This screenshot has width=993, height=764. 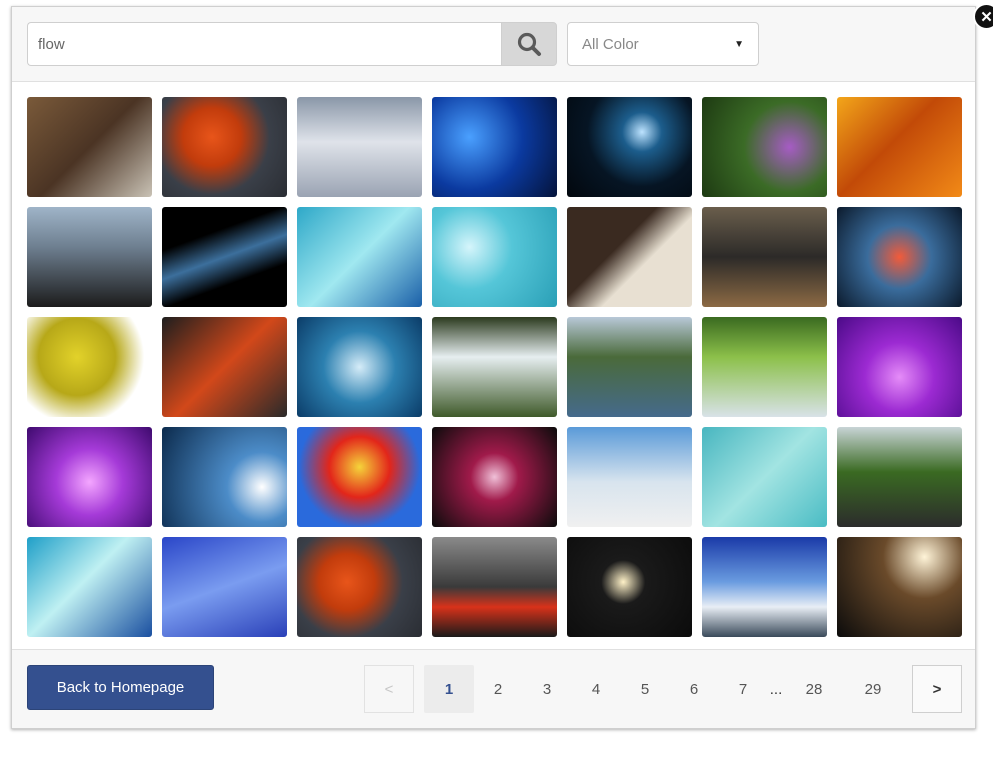 What do you see at coordinates (764, 367) in the screenshot?
I see `image-thumbnail-mossy-stream` at bounding box center [764, 367].